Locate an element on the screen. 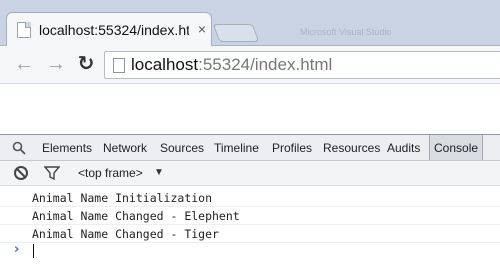 This screenshot has height=265, width=500. url-text: localhost:55324/index.html is located at coordinates (231, 65).